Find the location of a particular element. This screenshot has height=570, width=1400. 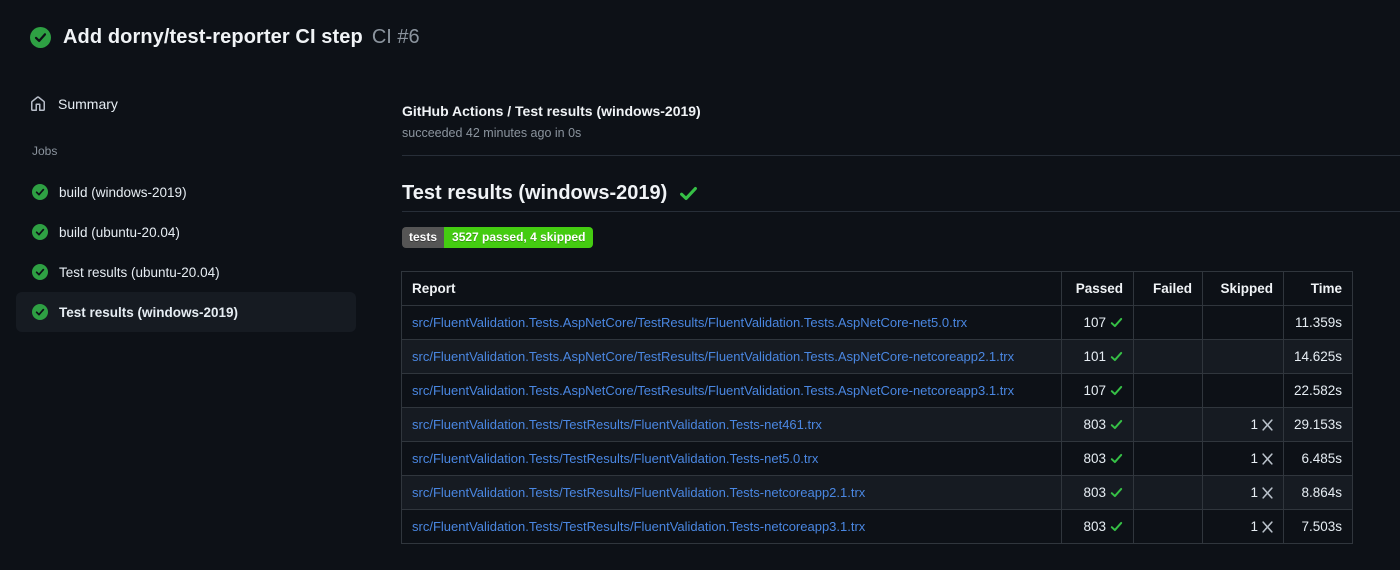

report-heading: Test results (windows-2019) is located at coordinates (550, 193).